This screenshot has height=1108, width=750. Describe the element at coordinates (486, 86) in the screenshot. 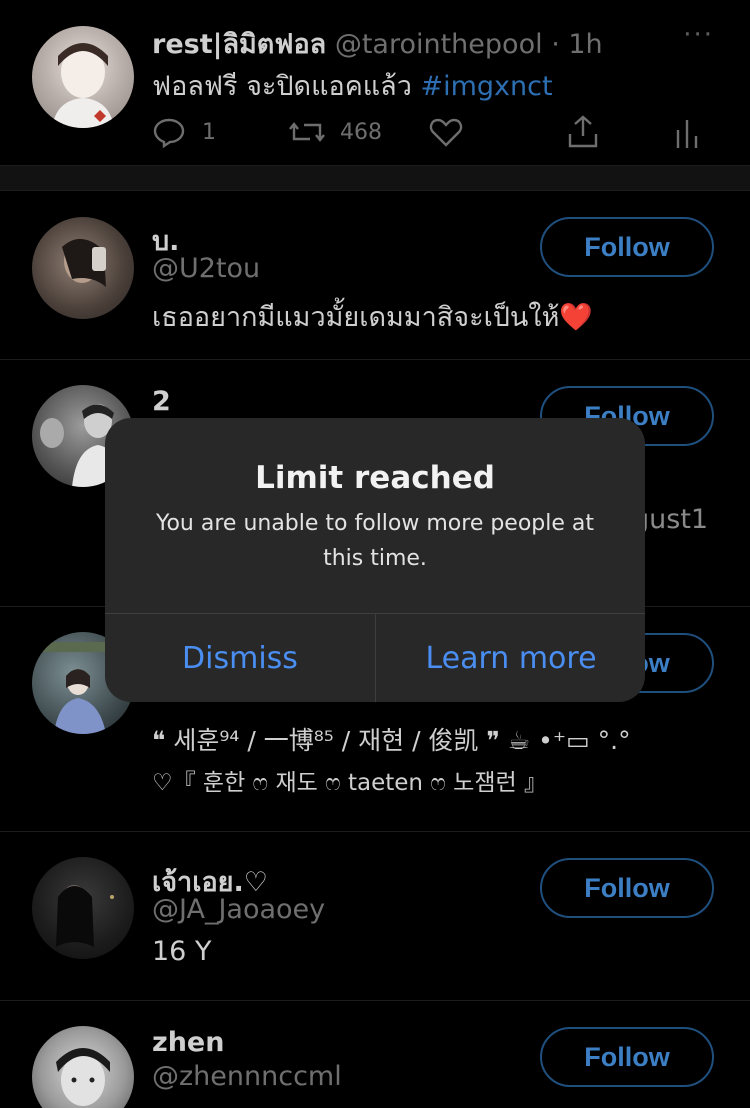

I see `hashtag-link: #imgxnct` at that location.